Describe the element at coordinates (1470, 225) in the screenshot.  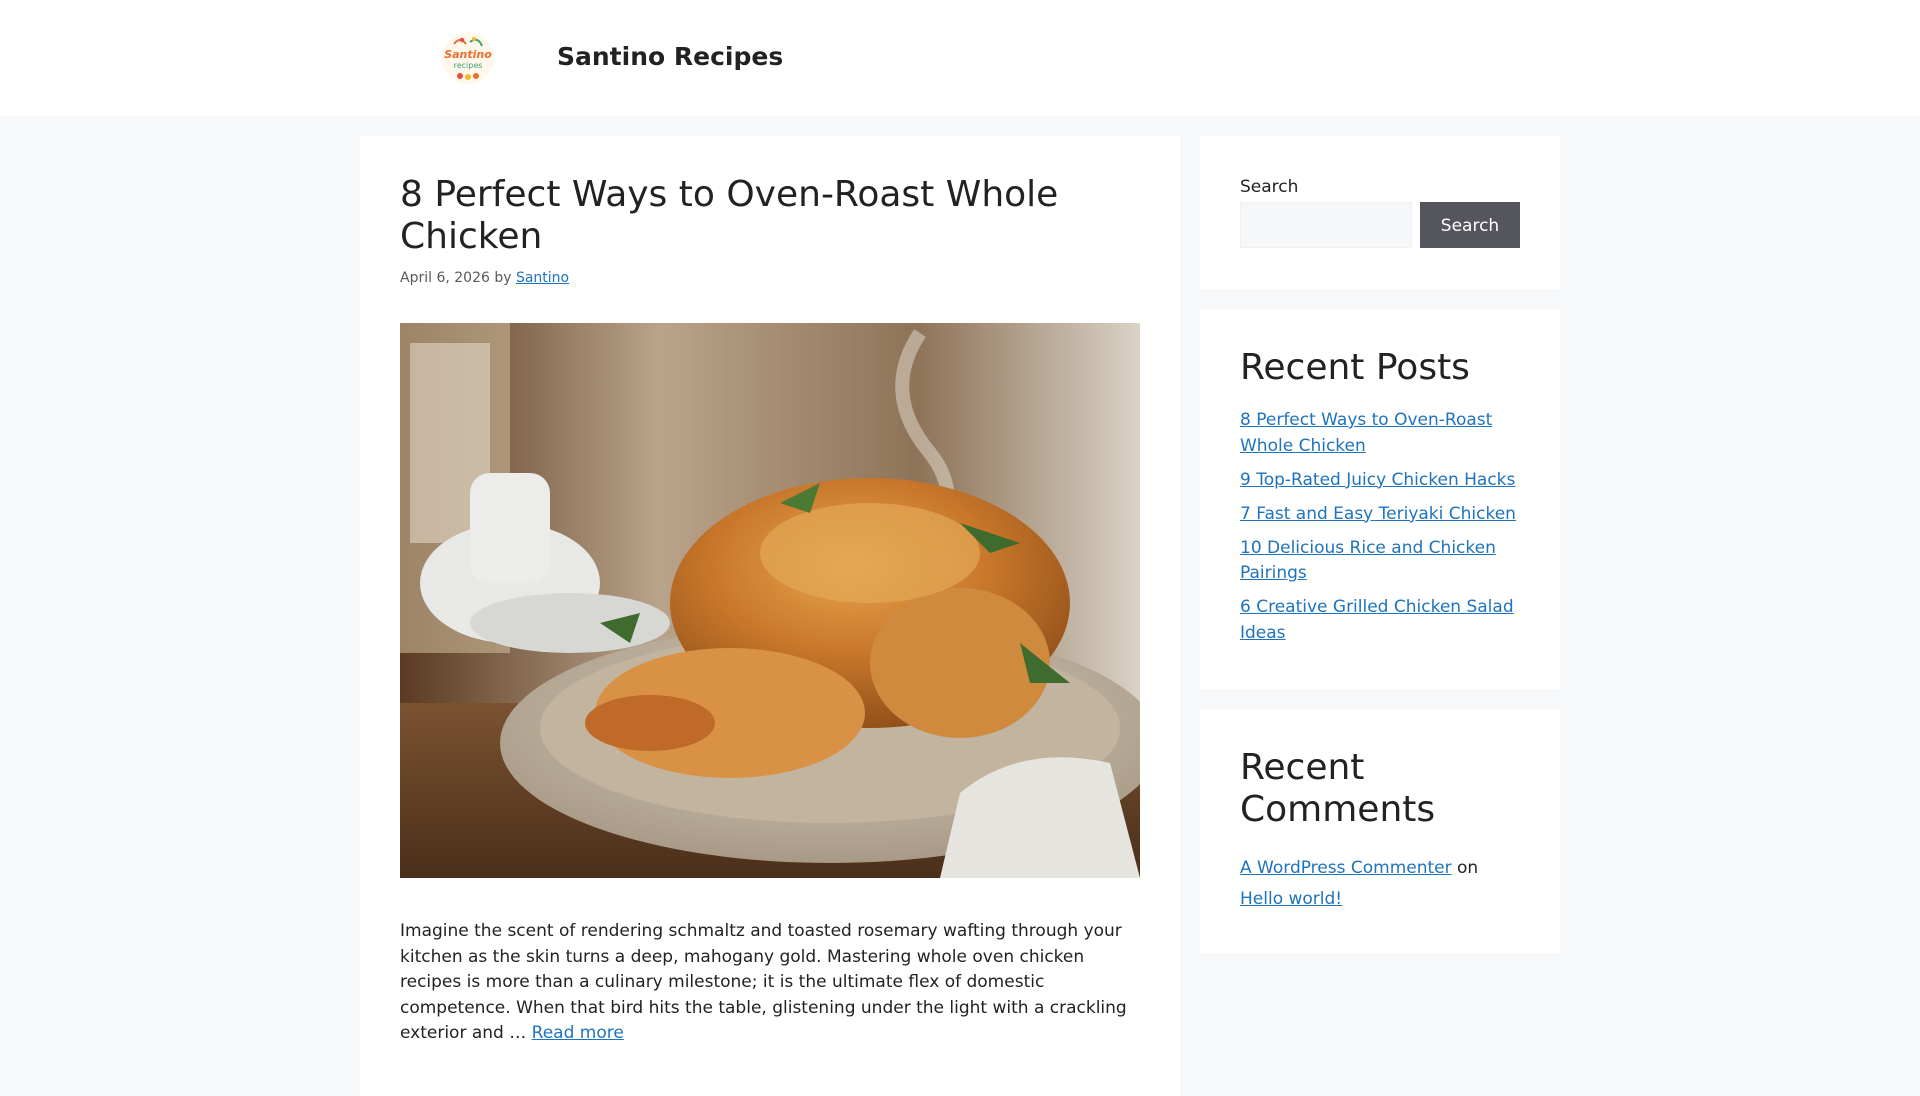
I see `search-button: Search` at that location.